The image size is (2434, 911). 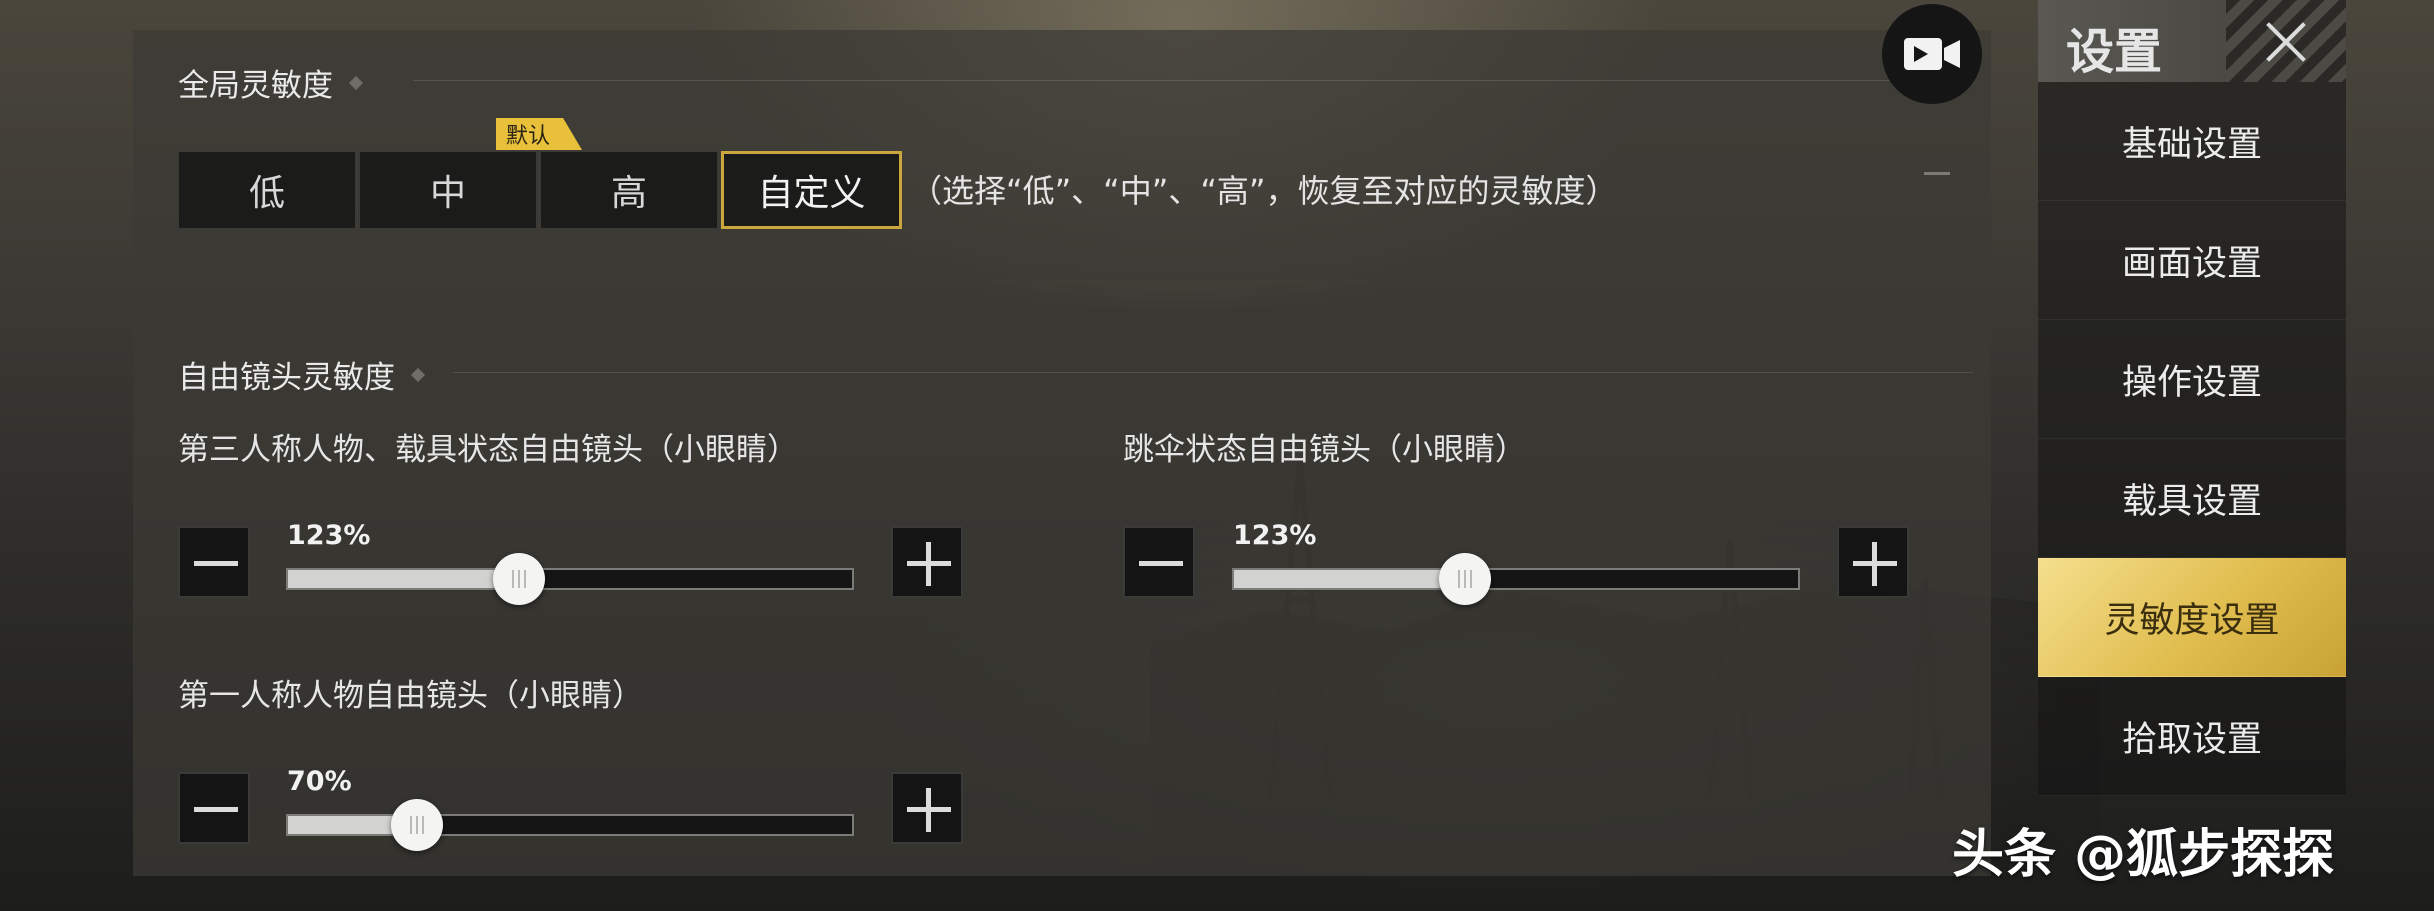 What do you see at coordinates (319, 781) in the screenshot?
I see `slider-value-first-person: 70%` at bounding box center [319, 781].